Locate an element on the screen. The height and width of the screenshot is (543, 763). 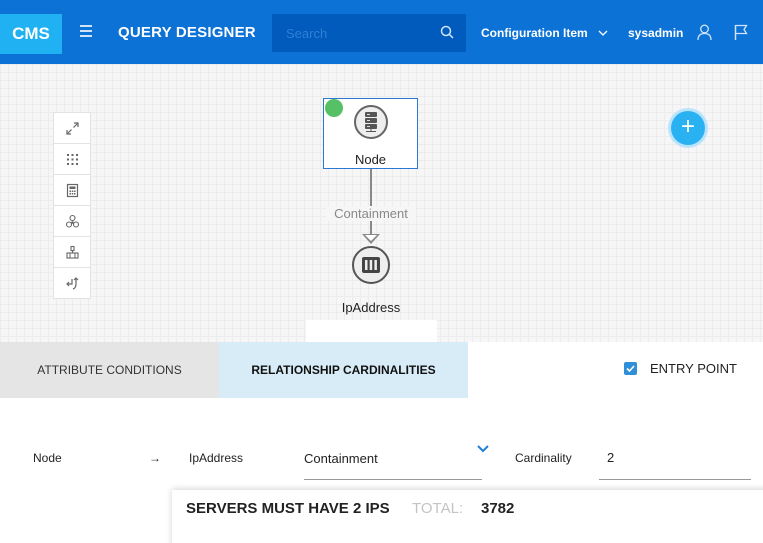
cardinality-field is located at coordinates (675, 463).